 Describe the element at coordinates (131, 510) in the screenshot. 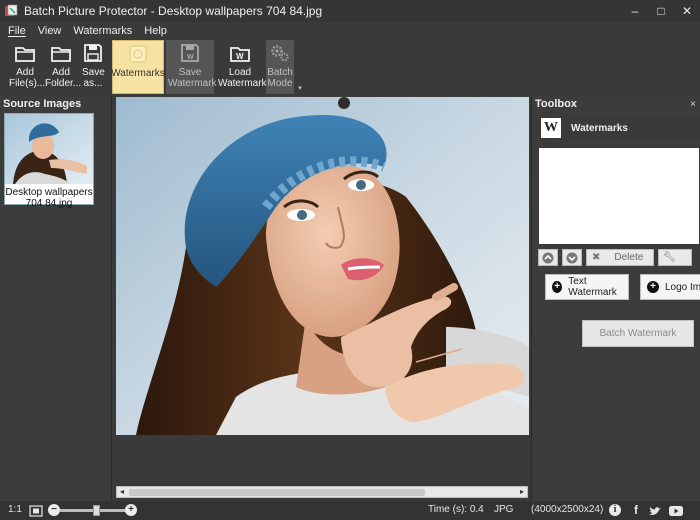

I see `zoom-in-button: +` at that location.